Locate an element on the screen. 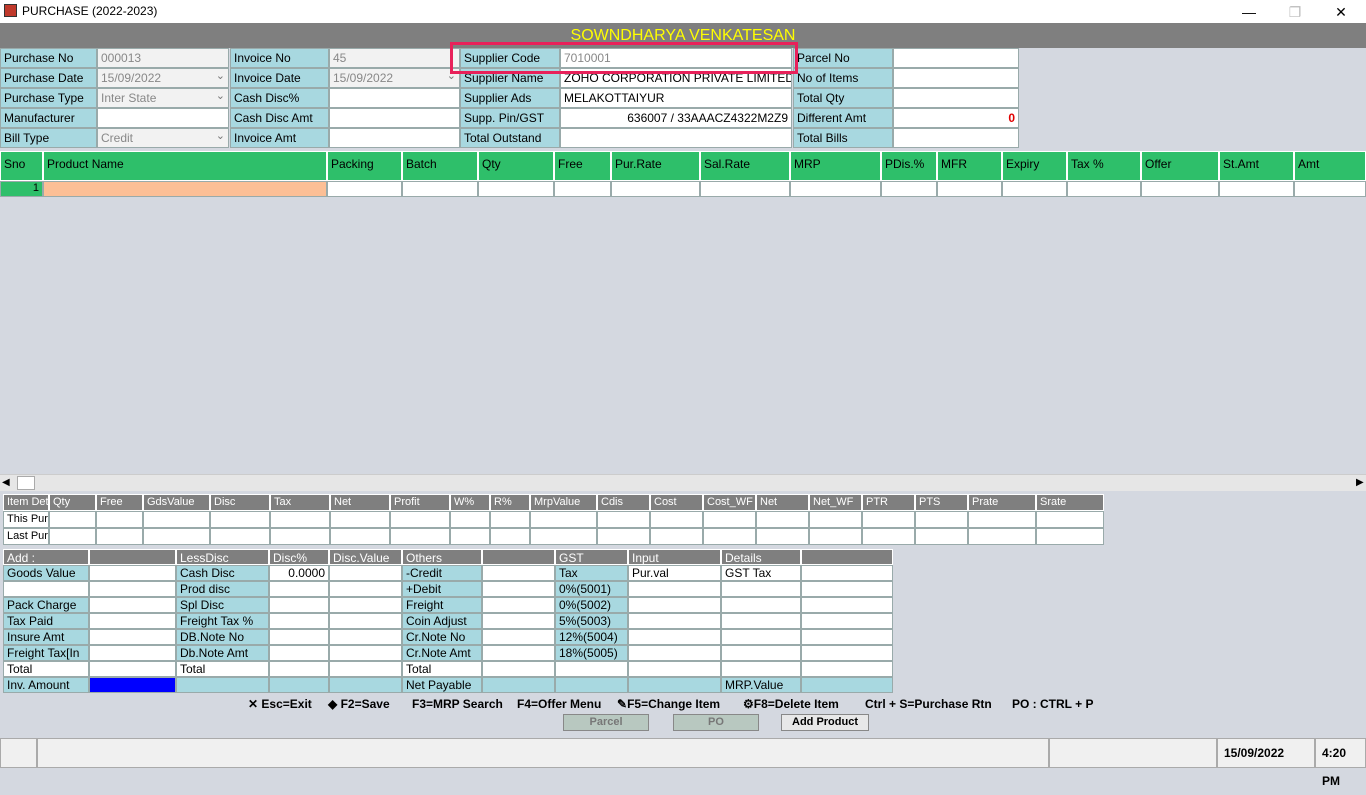 The image size is (1366, 795). po-button: PO is located at coordinates (716, 722).